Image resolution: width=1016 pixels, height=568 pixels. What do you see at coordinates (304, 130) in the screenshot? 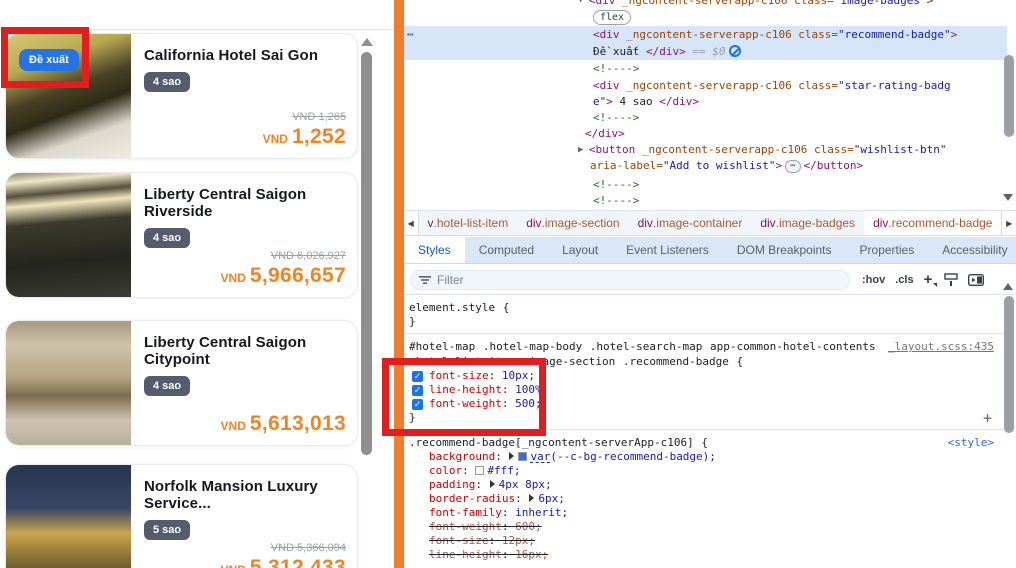
I see `price-box: VND 1,265 VND 1,252` at bounding box center [304, 130].